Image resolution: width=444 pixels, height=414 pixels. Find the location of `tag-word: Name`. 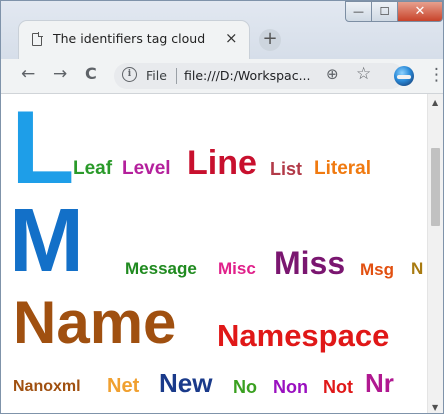

tag-word: Name is located at coordinates (94, 323).